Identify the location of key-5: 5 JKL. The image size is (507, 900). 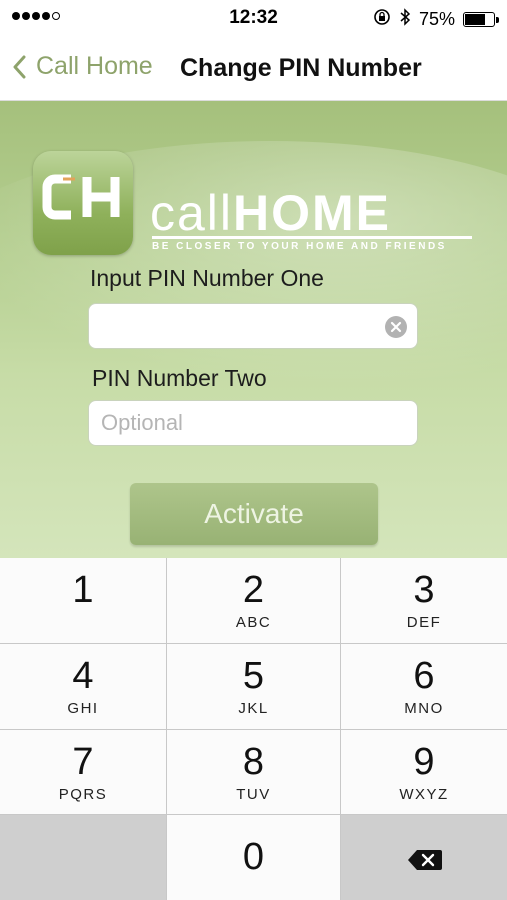
(253, 686).